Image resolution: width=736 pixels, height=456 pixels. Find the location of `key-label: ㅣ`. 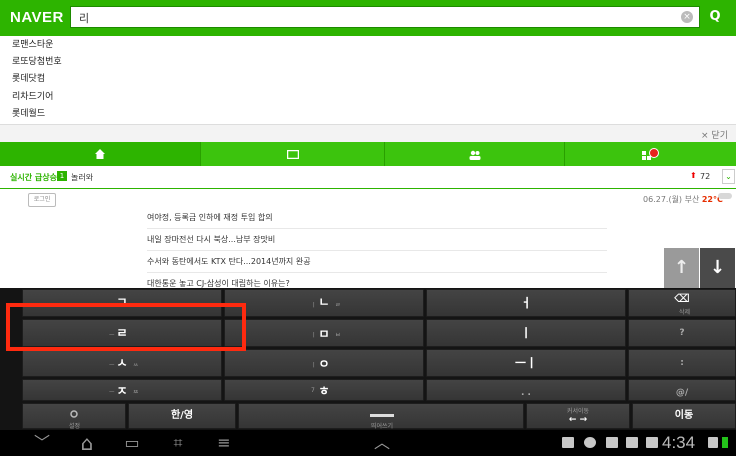

key-label: ㅣ is located at coordinates (526, 333).